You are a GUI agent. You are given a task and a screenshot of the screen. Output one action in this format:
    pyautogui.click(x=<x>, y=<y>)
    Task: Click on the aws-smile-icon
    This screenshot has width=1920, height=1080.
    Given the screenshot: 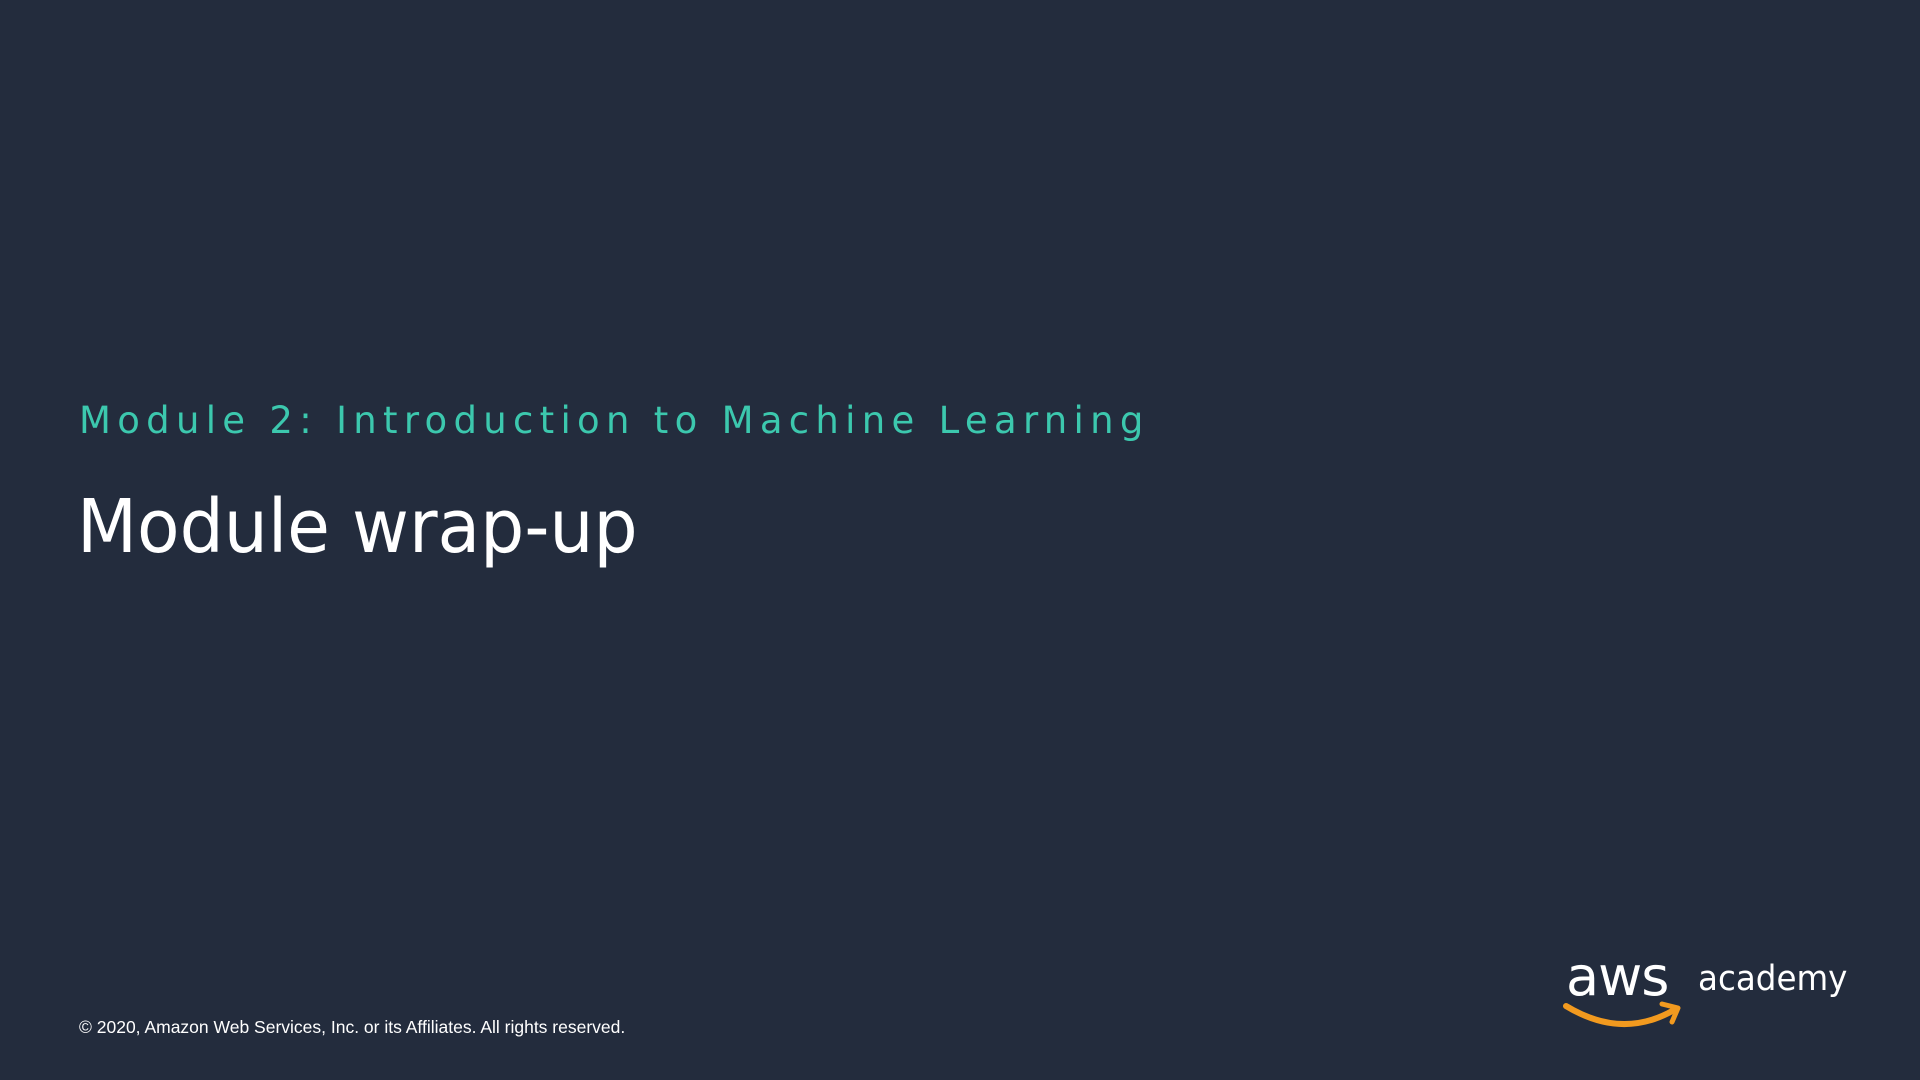 What is the action you would take?
    pyautogui.click(x=1622, y=1014)
    